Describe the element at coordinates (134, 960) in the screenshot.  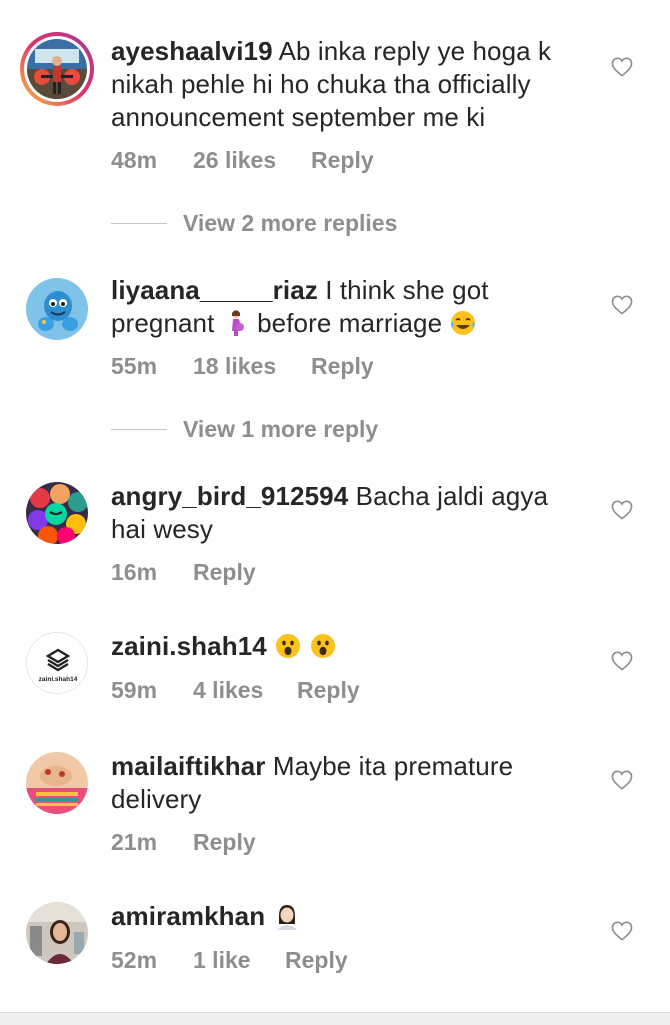
I see `comment-time: 52m` at that location.